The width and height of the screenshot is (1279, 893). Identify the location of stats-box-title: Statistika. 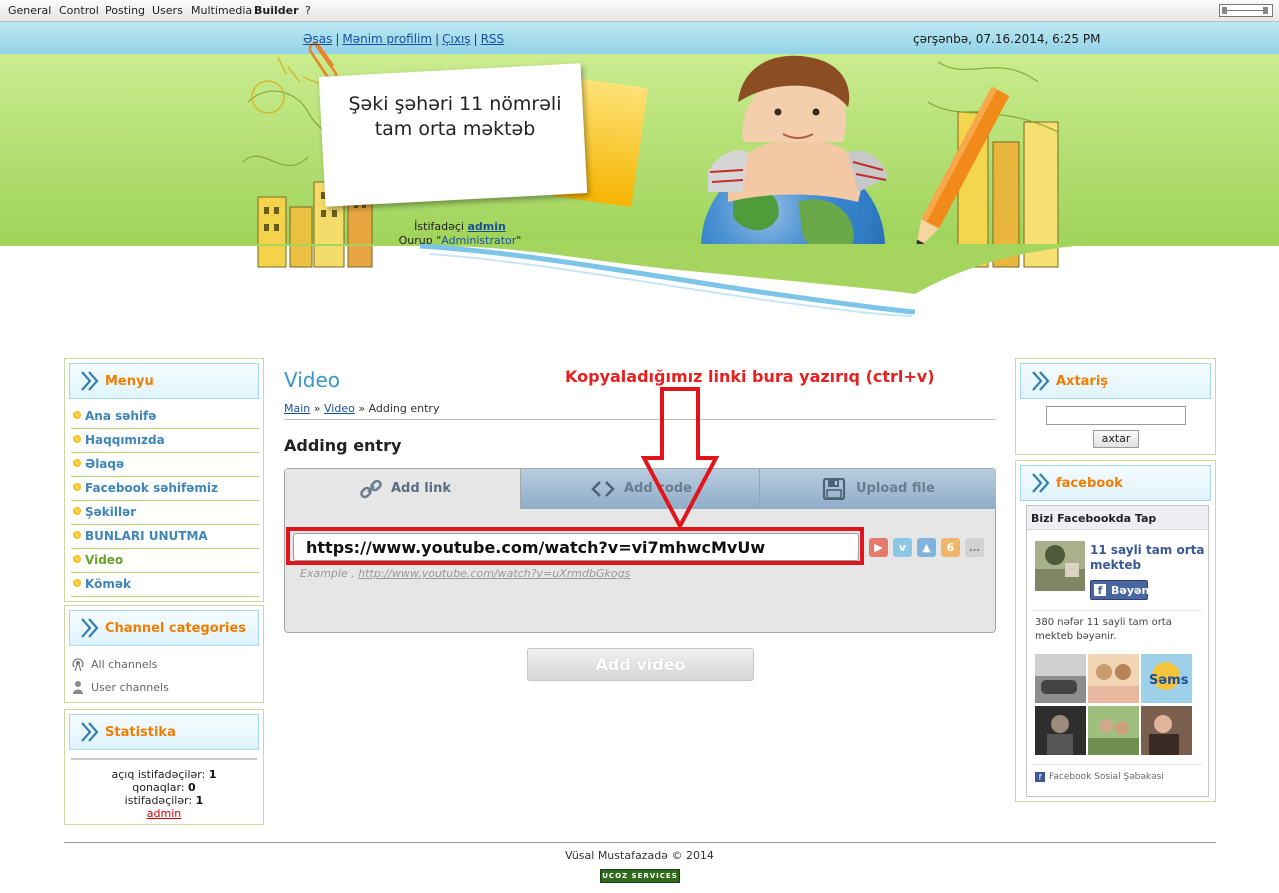
(140, 732).